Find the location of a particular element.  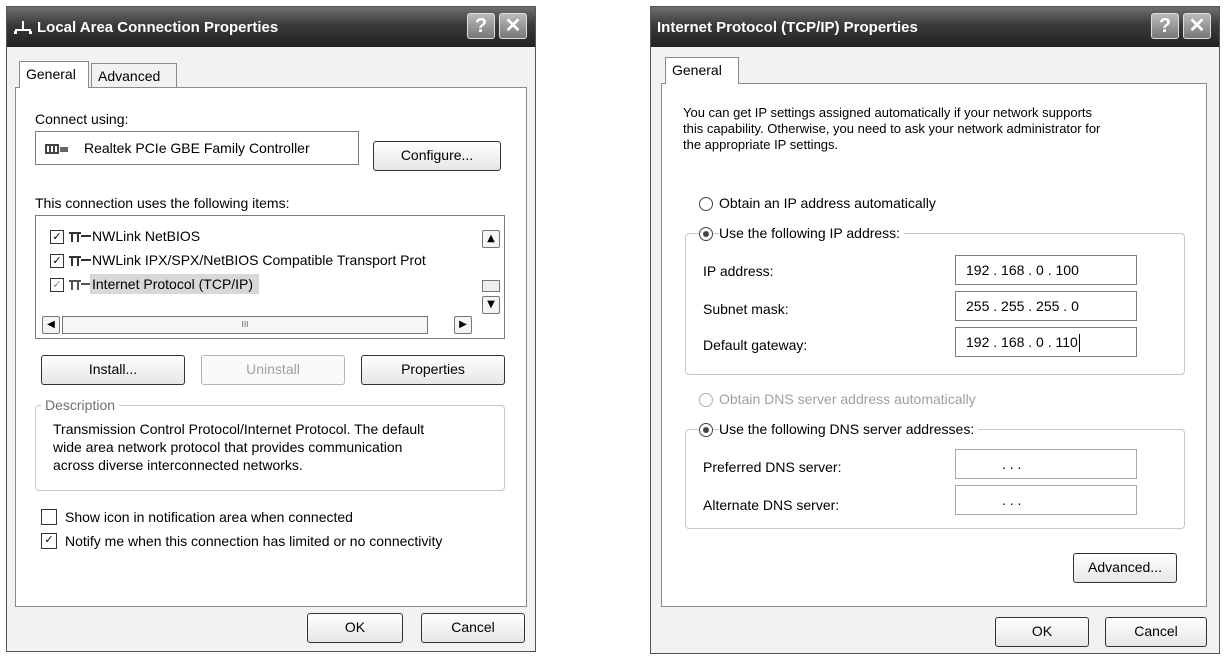

ip-address-input: 192 . 168 . 0 . 100 is located at coordinates (1046, 270).